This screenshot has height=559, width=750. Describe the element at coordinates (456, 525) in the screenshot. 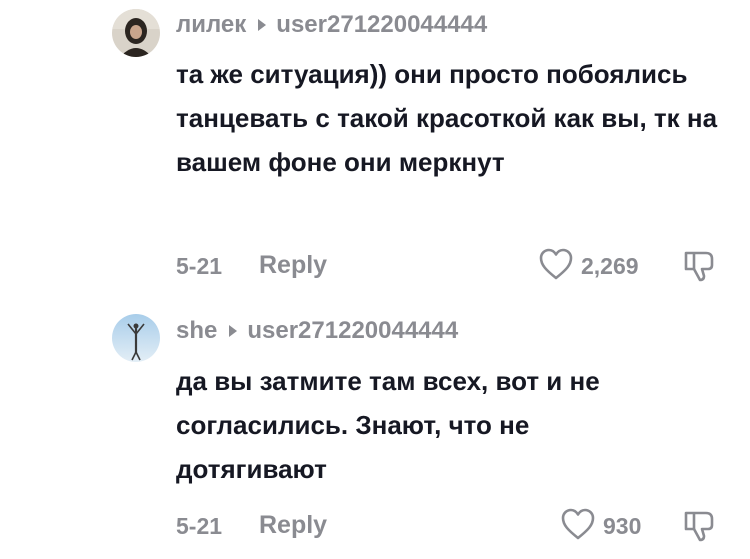

I see `comment-actions: 5-21 Reply 930` at that location.